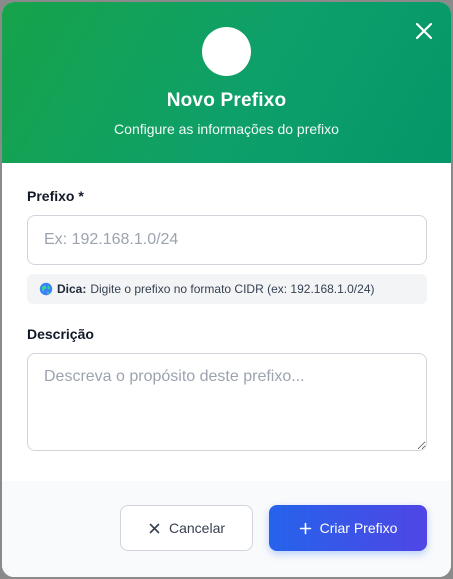 This screenshot has height=579, width=453. I want to click on prefix-label: Prefixo *, so click(55, 196).